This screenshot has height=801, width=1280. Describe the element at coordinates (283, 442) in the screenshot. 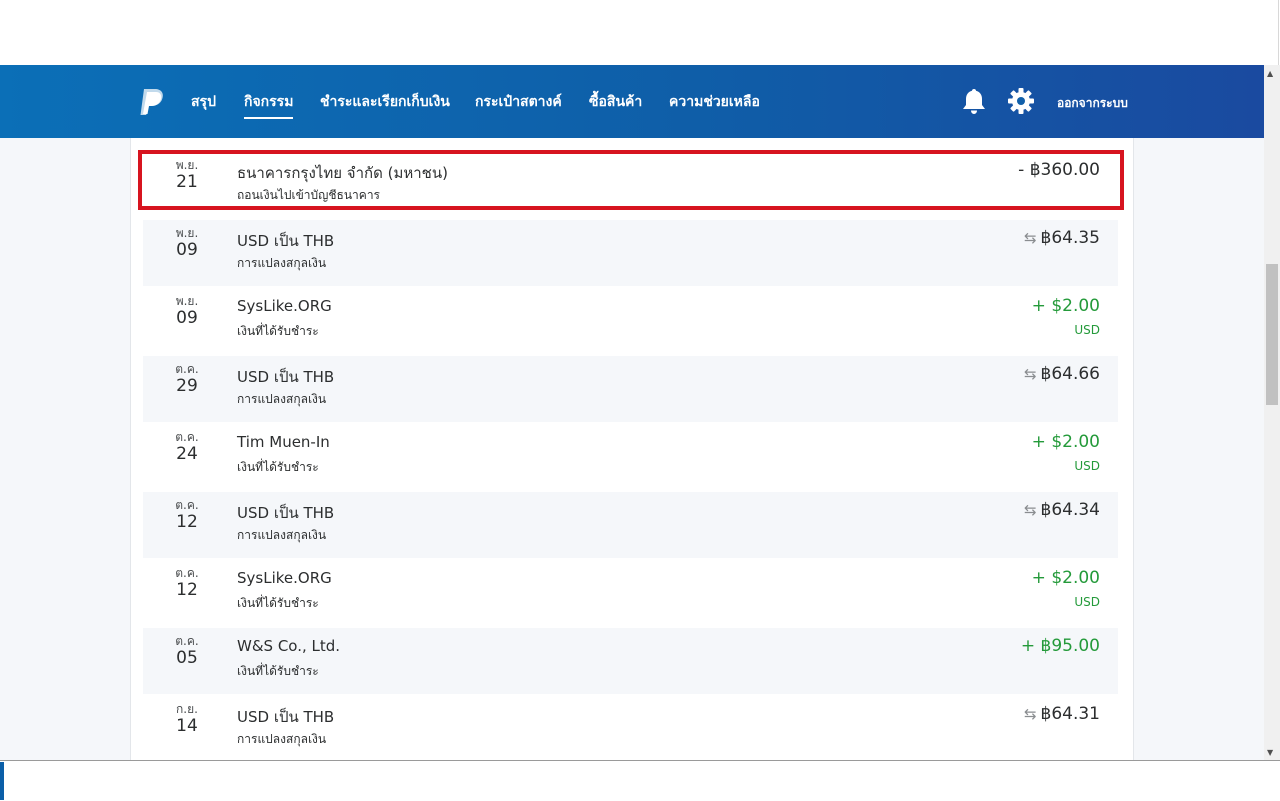

I see `transaction-name: Tim Muen-In` at that location.